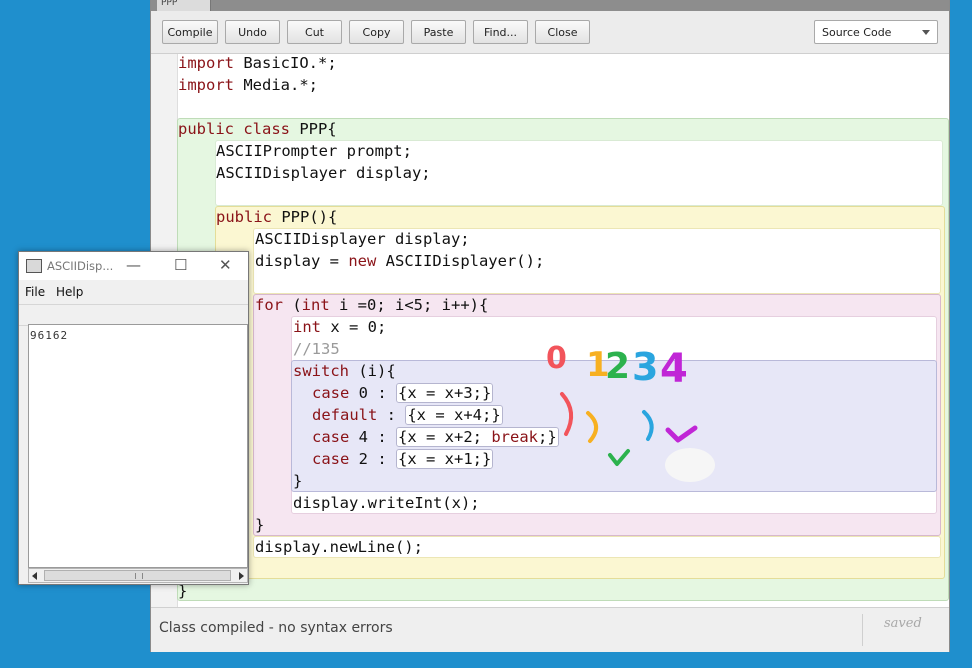 Image resolution: width=972 pixels, height=668 pixels. Describe the element at coordinates (190, 32) in the screenshot. I see `compile-button: Compile` at that location.